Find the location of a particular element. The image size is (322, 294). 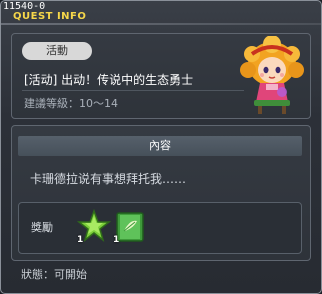

reward-item-star: 1 is located at coordinates (94, 226).